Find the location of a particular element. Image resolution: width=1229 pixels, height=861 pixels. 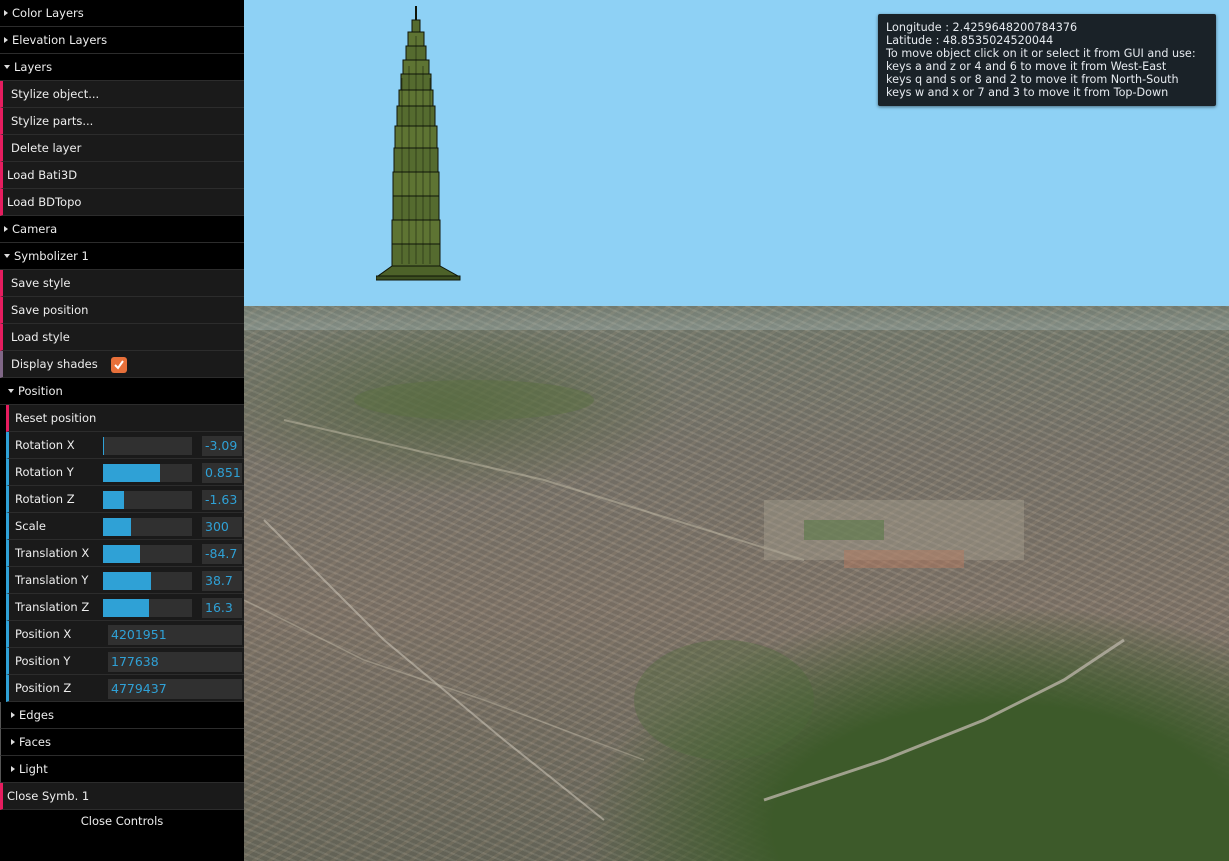

rotation-z-control: Rotation Z -1.63 is located at coordinates (125, 499).